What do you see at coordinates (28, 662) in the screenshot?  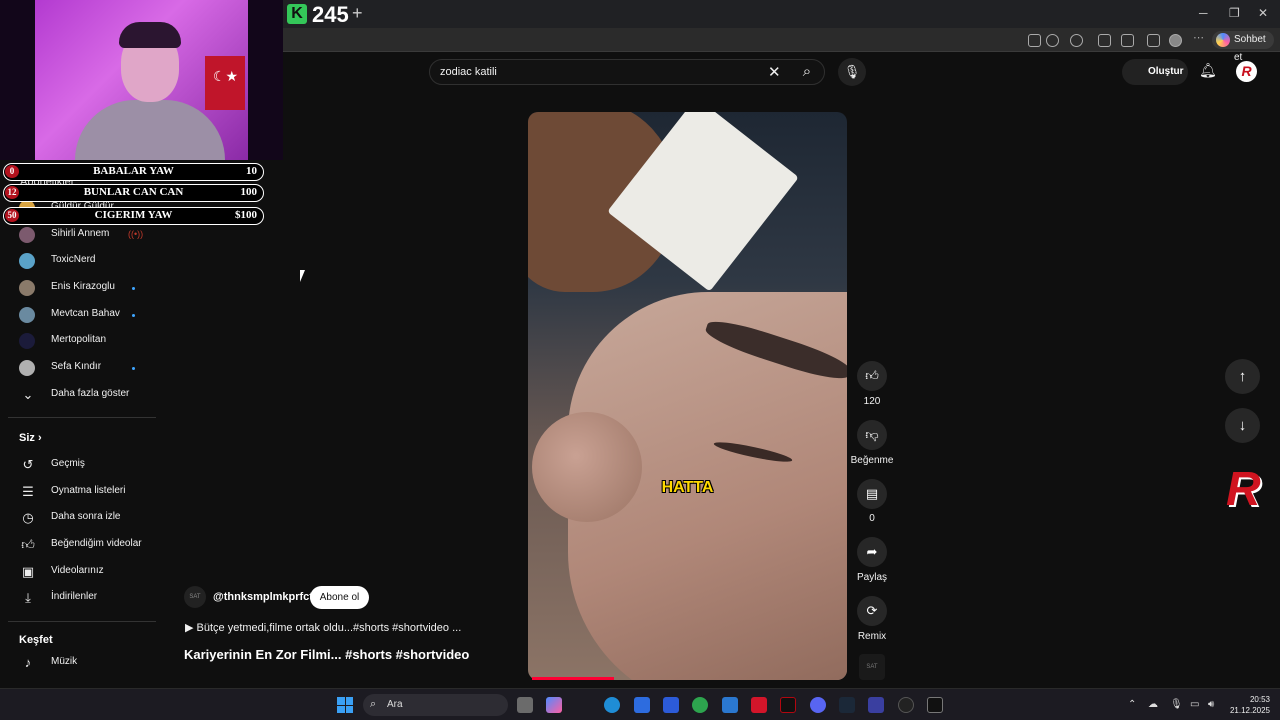 I see `music-icon: ♪` at bounding box center [28, 662].